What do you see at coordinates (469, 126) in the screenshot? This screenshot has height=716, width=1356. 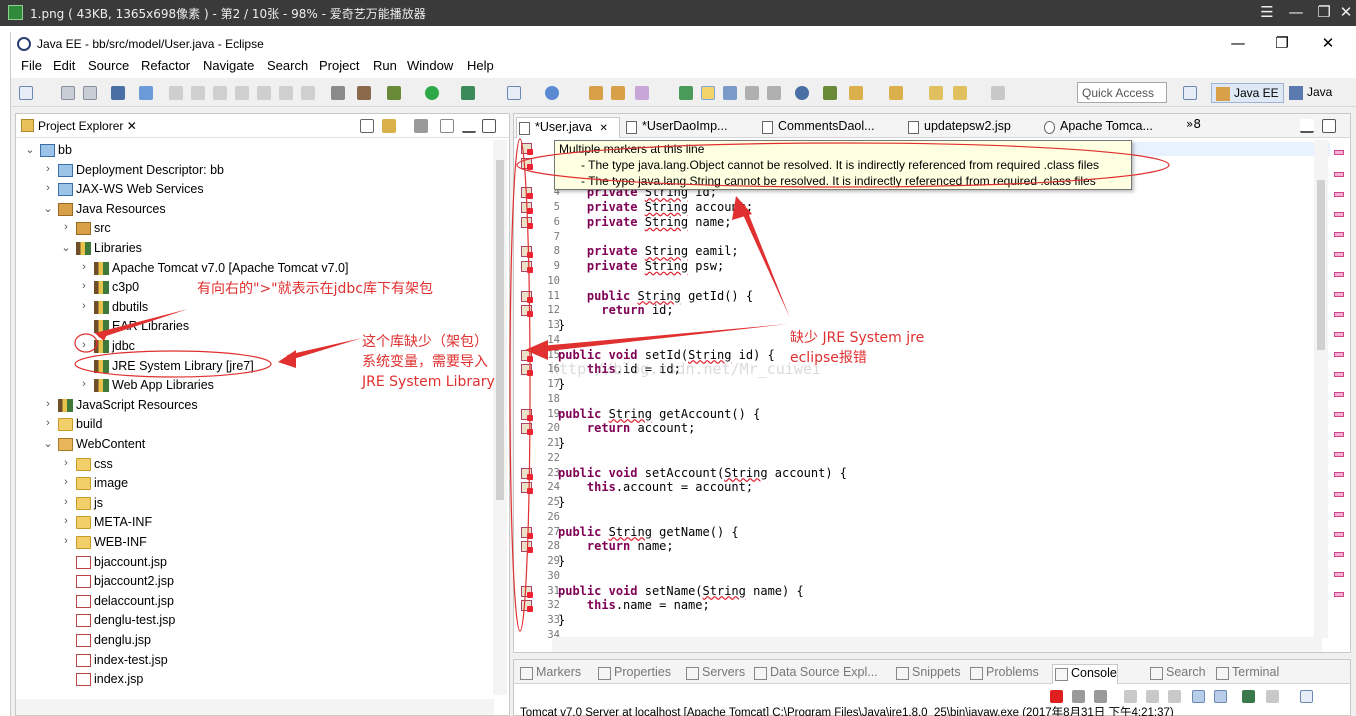 I see `minimize-view-icon` at bounding box center [469, 126].